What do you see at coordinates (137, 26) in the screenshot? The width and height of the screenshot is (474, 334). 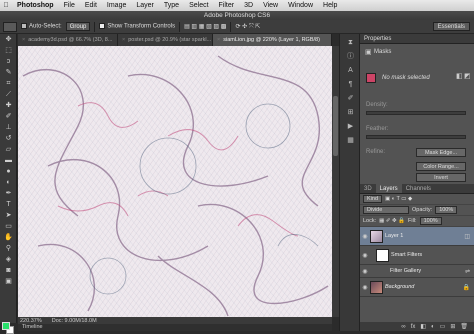 I see `show-transform-checkbox: Show Transform Controls` at bounding box center [137, 26].